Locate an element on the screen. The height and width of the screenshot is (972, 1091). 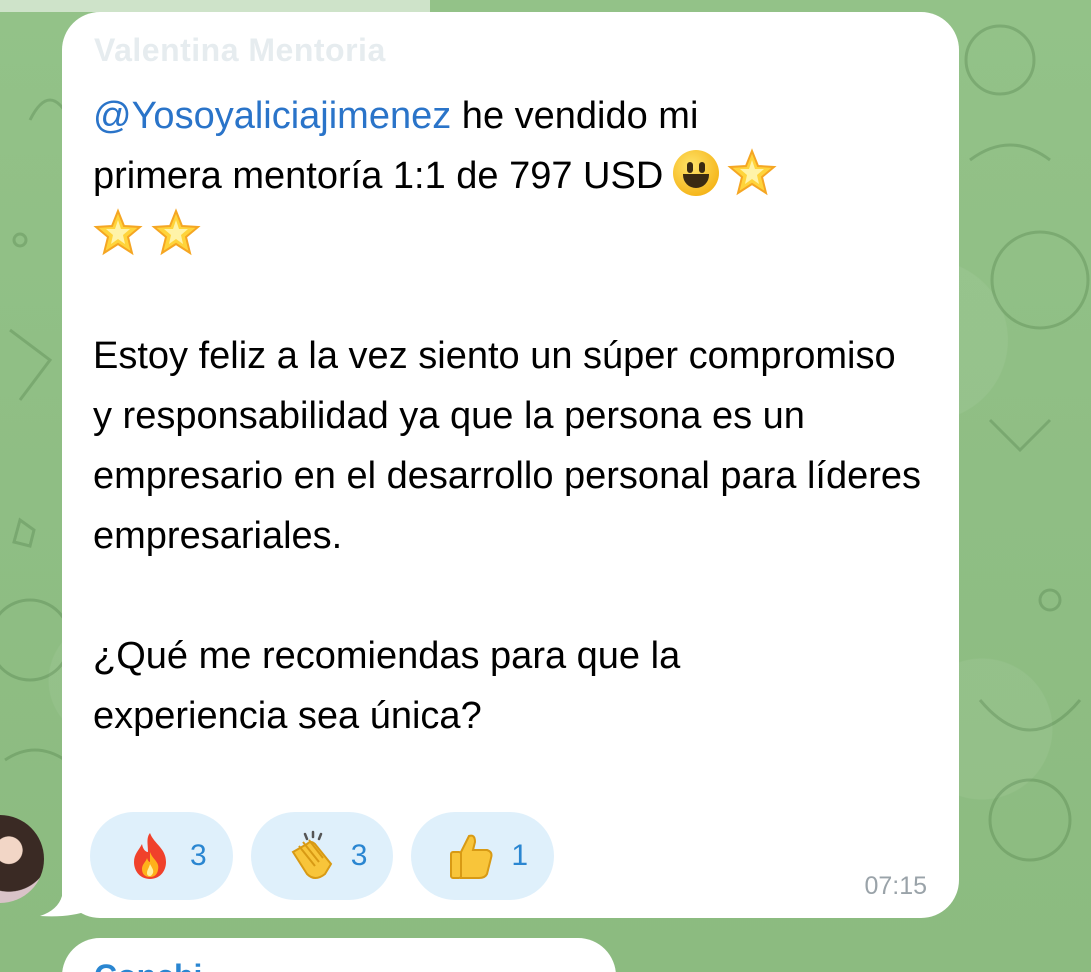
reaction-fire-count: 3 is located at coordinates (198, 855).